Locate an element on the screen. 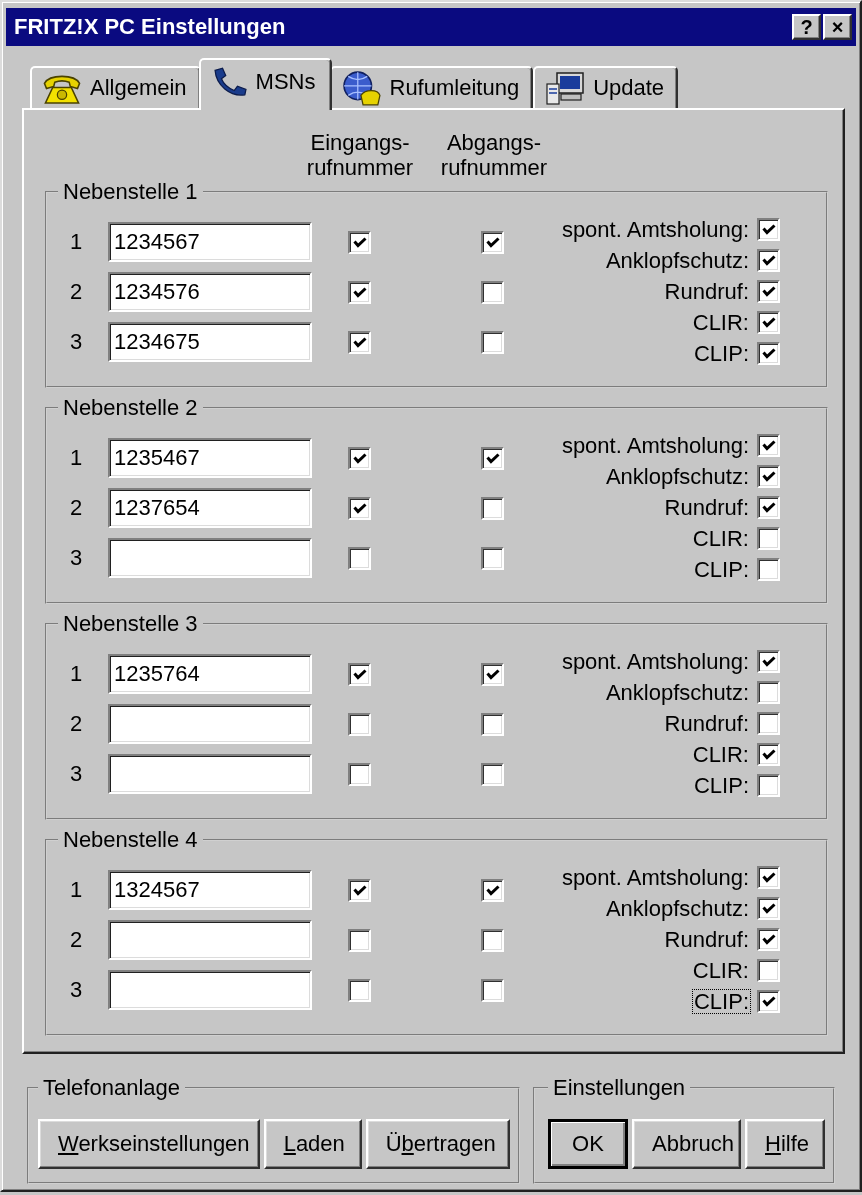  msn-input-field: 1234567 is located at coordinates (210, 242).